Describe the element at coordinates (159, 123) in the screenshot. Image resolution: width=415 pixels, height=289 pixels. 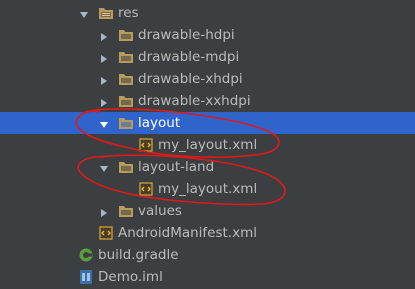
I see `tree-item-label: layout` at that location.